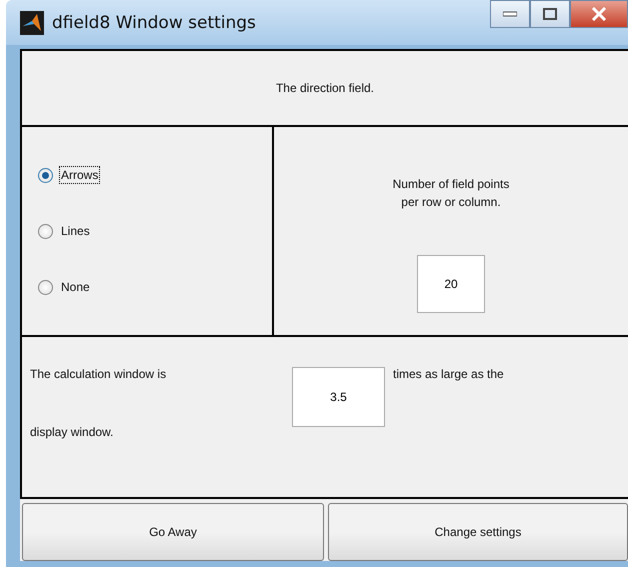 This screenshot has height=567, width=628. What do you see at coordinates (173, 532) in the screenshot?
I see `go-away-button: Go Away` at bounding box center [173, 532].